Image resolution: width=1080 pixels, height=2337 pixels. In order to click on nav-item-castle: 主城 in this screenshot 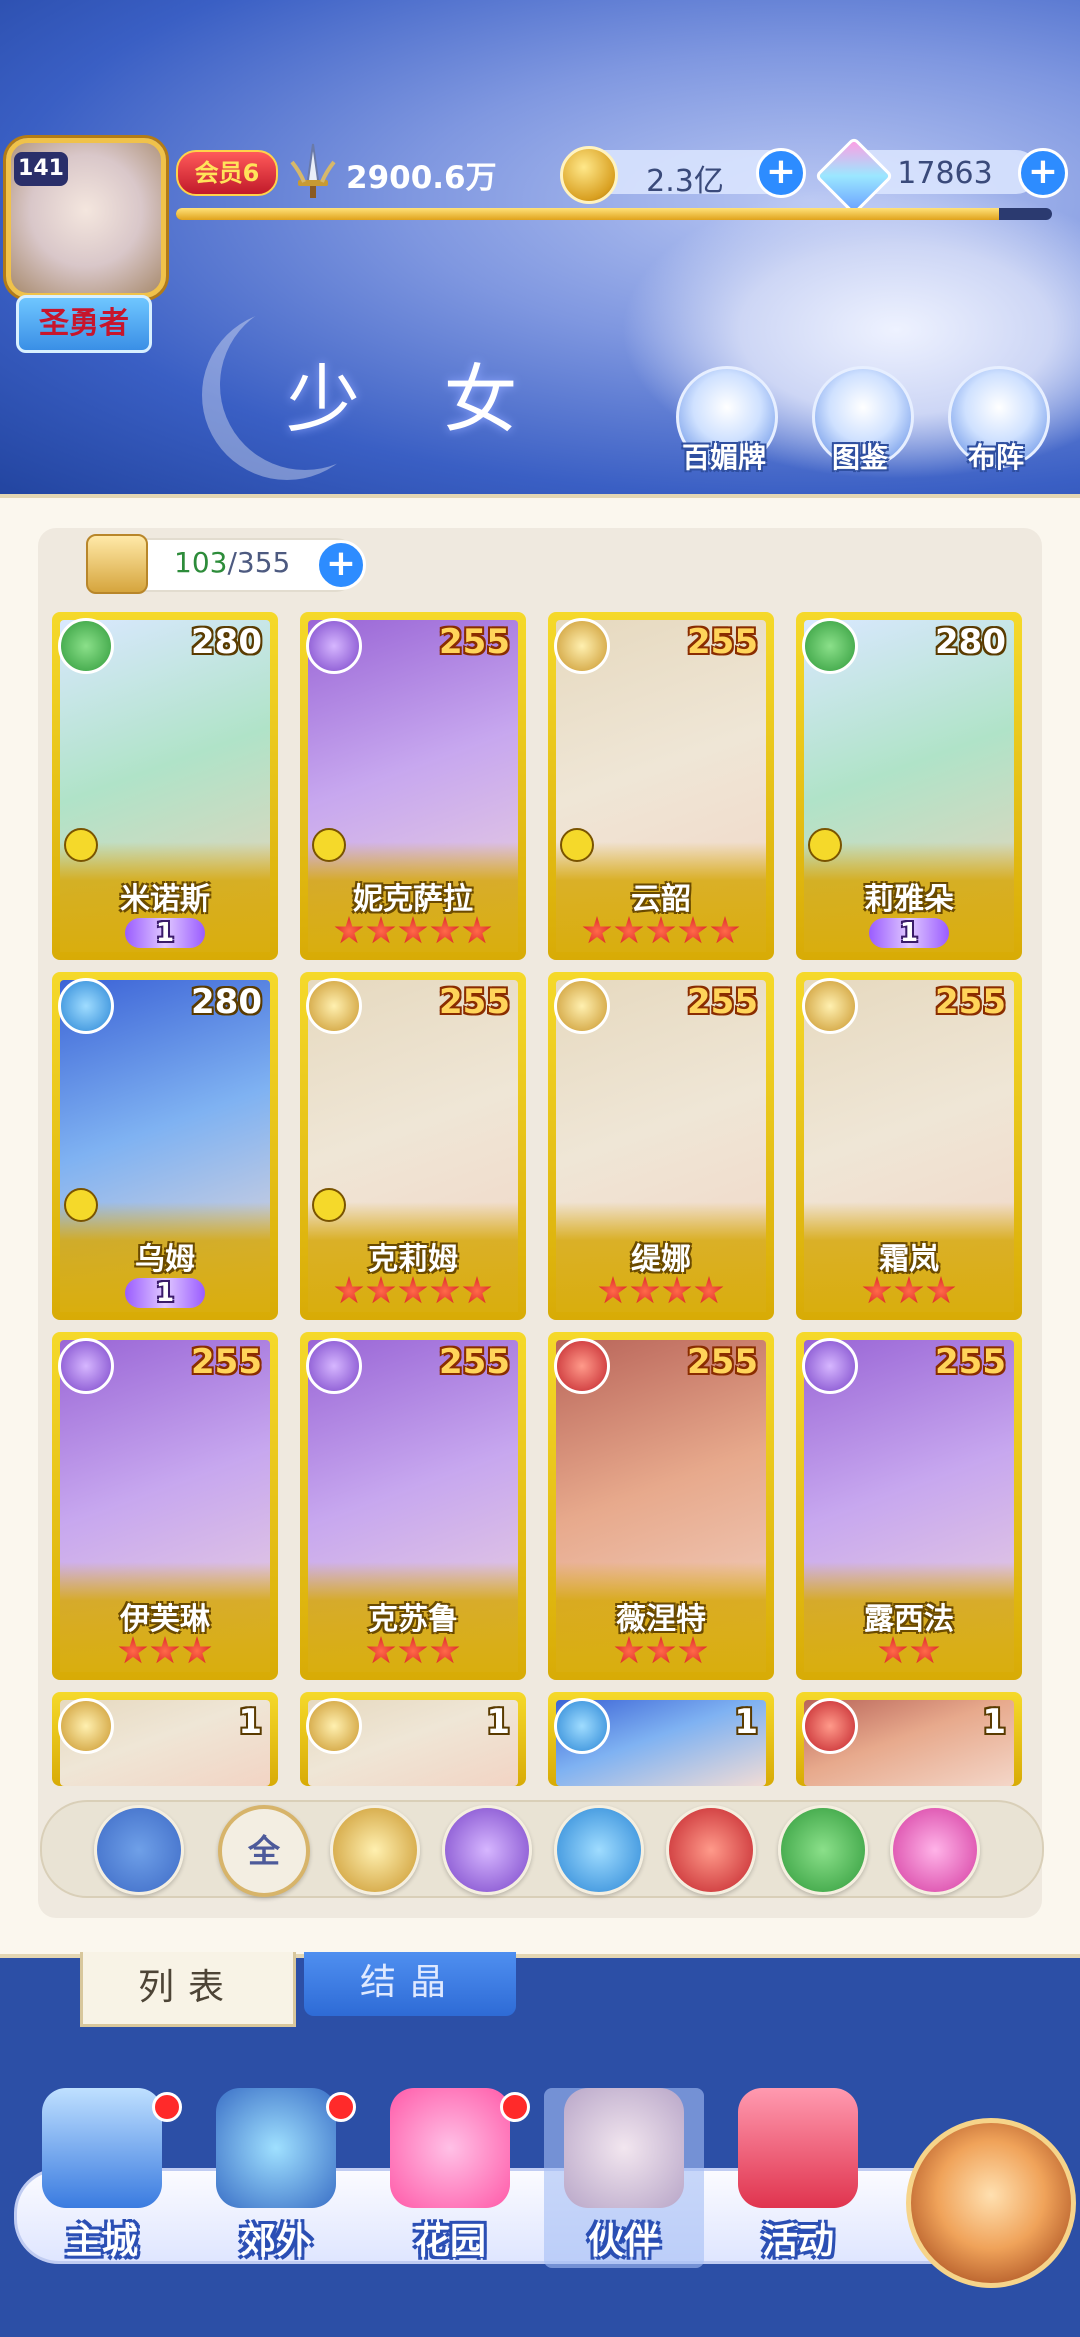, I will do `click(102, 2178)`.